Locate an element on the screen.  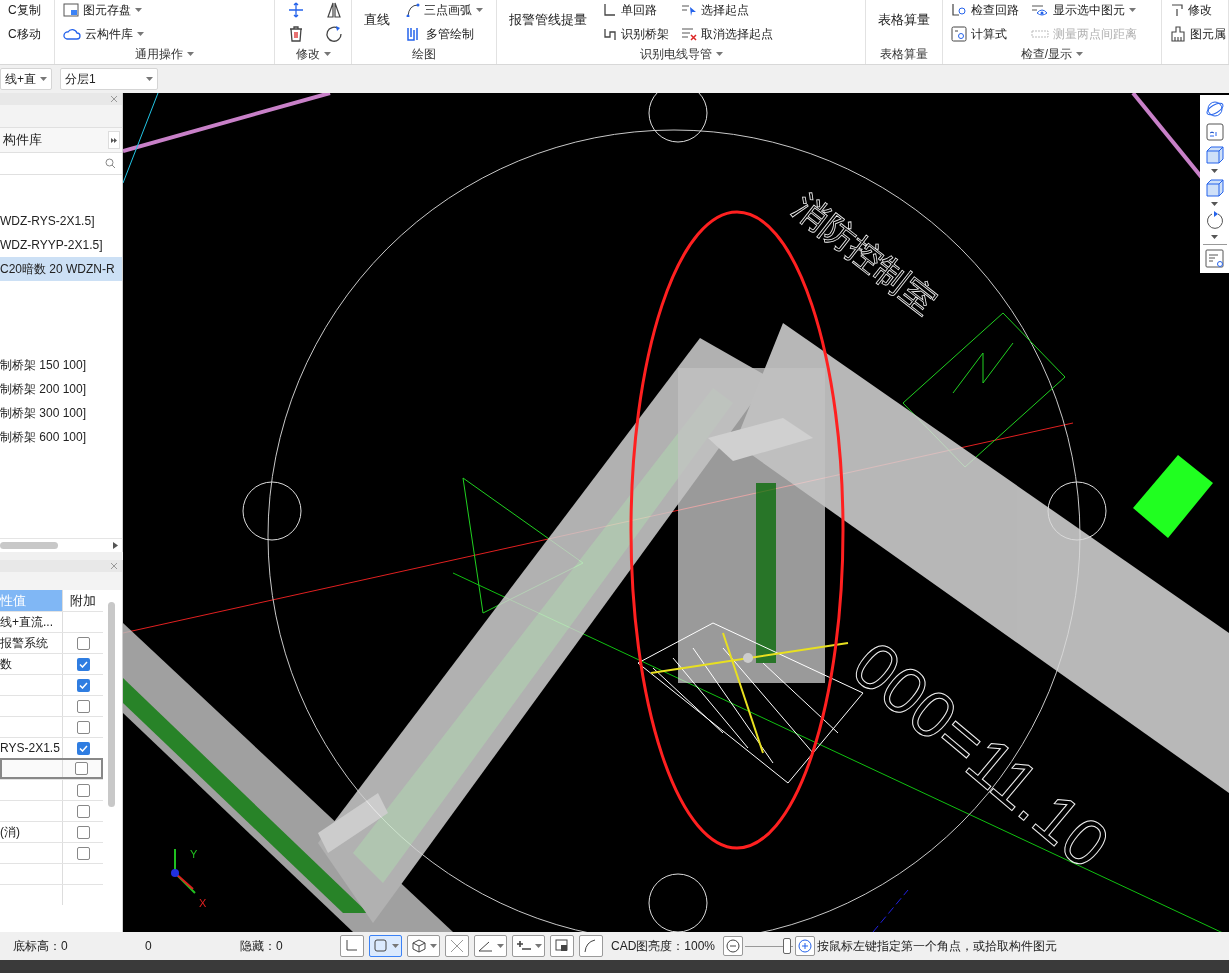
properties-view-icon is located at coordinates (1214, 259).